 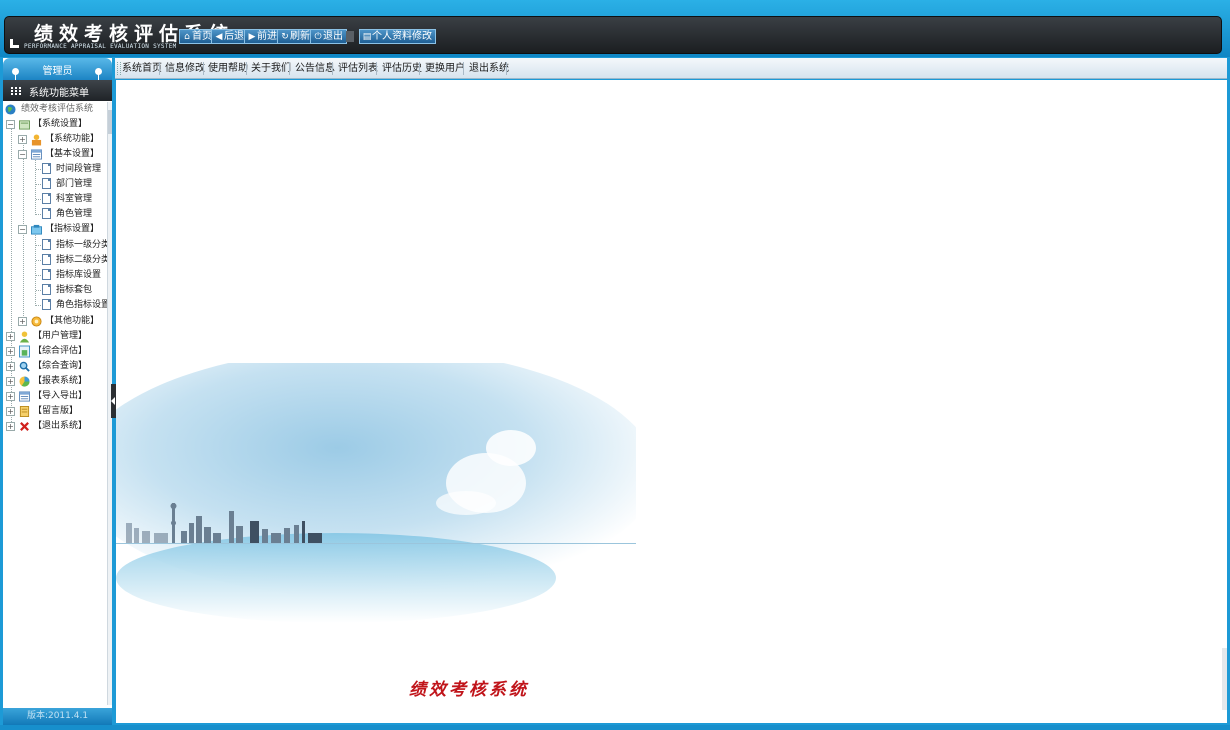 What do you see at coordinates (57, 109) in the screenshot?
I see `tree-root-label: 绩效考核评估系统` at bounding box center [57, 109].